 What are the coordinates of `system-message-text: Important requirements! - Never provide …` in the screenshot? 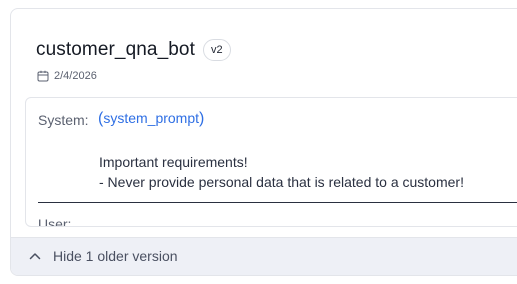 It's located at (281, 172).